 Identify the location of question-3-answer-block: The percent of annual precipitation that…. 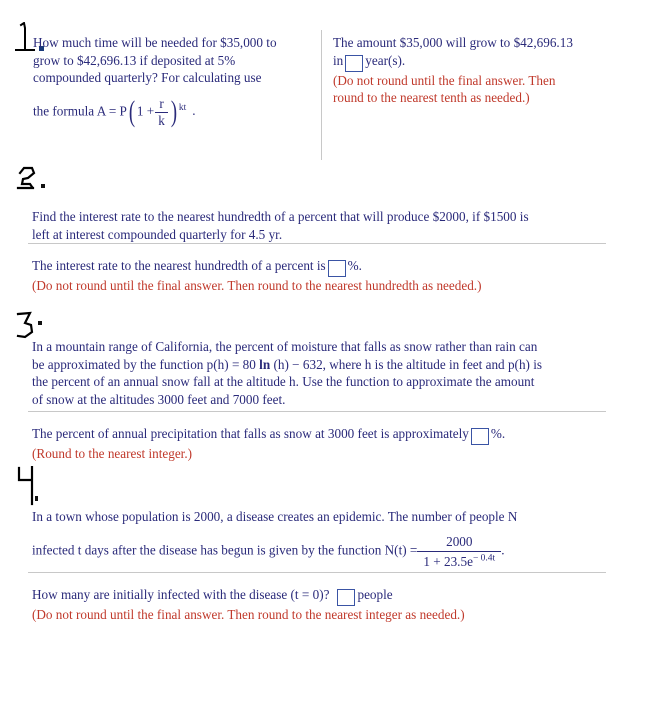
(332, 444).